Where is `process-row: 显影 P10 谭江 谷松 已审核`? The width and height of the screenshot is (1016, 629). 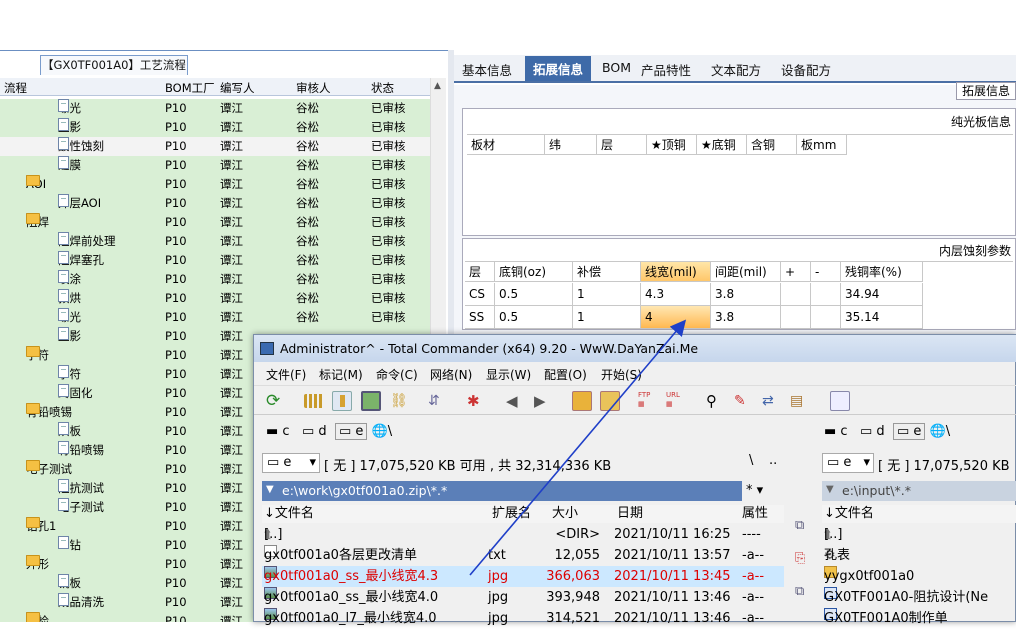 process-row: 显影 P10 谭江 谷松 已审核 is located at coordinates (215, 127).